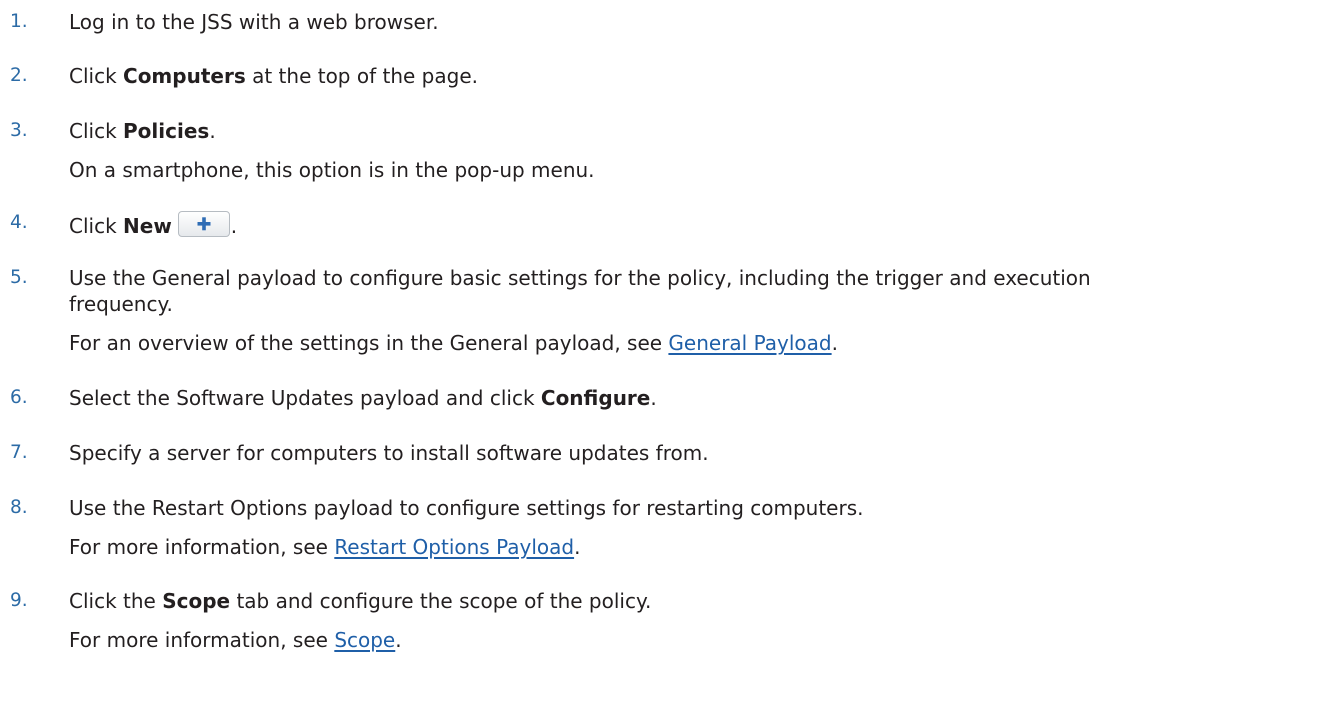 The width and height of the screenshot is (1317, 720). I want to click on ui-term-policies: Policies, so click(166, 131).